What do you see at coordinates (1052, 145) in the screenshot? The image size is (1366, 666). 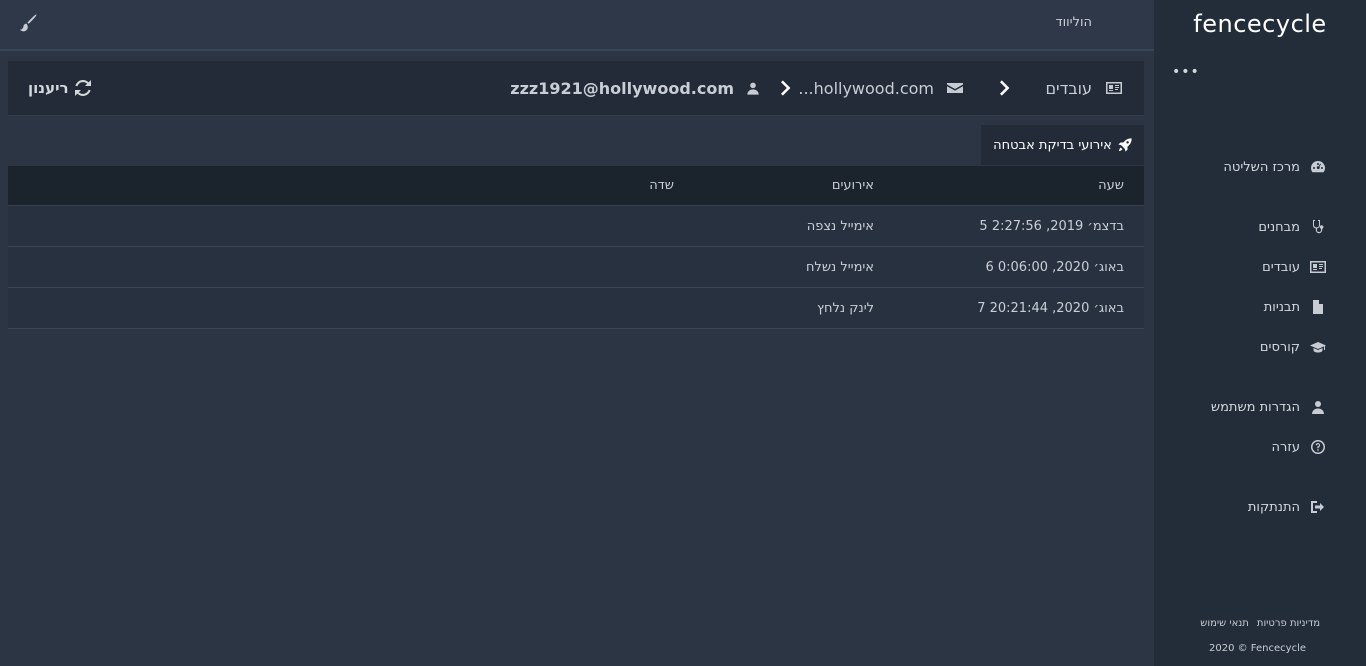 I see `tab-label: אירועי בדיקת אבטחה` at bounding box center [1052, 145].